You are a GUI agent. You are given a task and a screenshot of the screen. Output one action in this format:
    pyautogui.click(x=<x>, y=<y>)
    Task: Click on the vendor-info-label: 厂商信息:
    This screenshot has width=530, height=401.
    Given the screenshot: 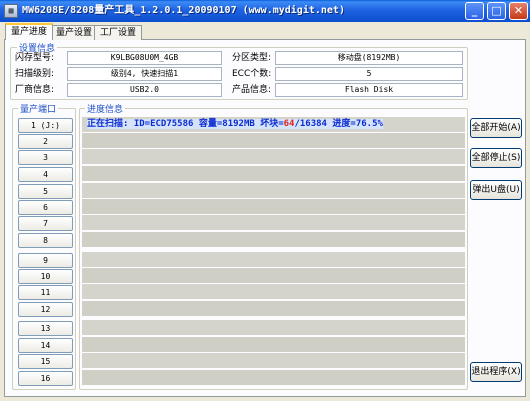 What is the action you would take?
    pyautogui.click(x=35, y=90)
    